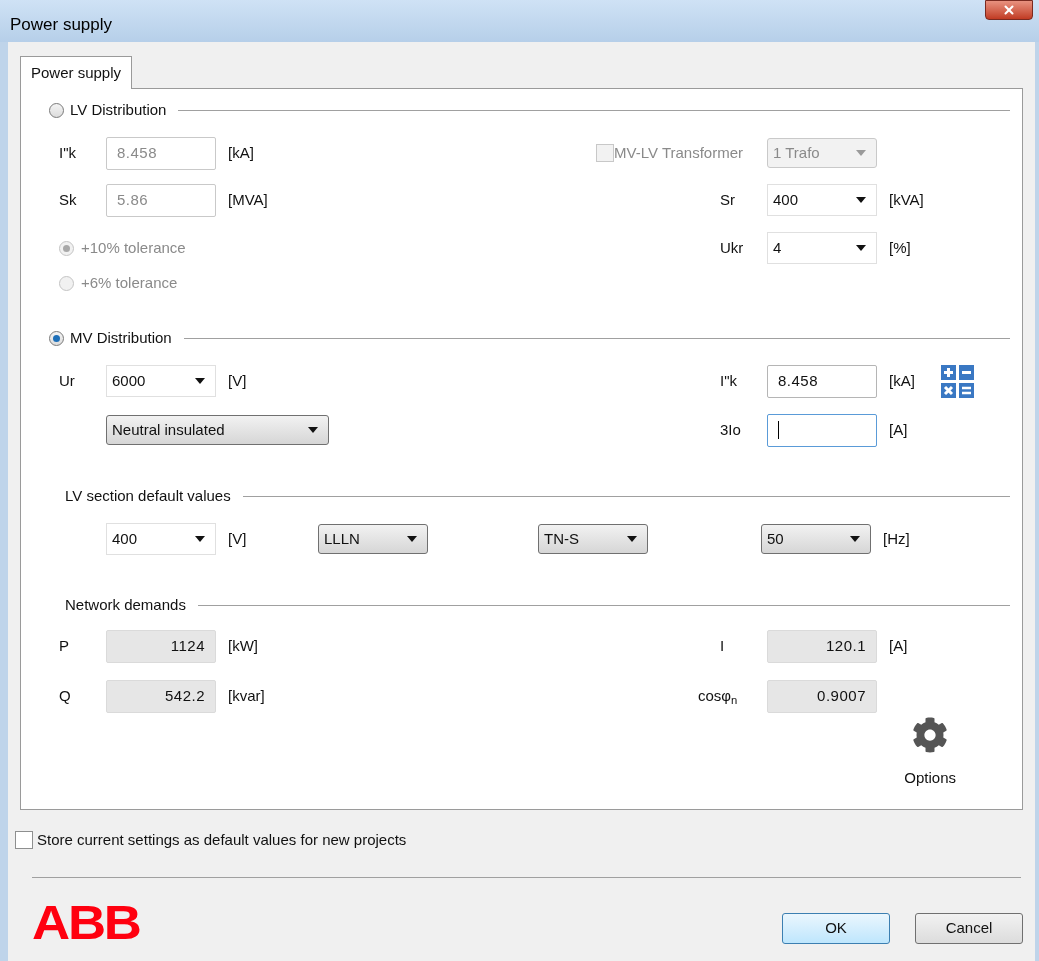 This screenshot has height=961, width=1039. I want to click on dropdown: TN-S, so click(593, 539).